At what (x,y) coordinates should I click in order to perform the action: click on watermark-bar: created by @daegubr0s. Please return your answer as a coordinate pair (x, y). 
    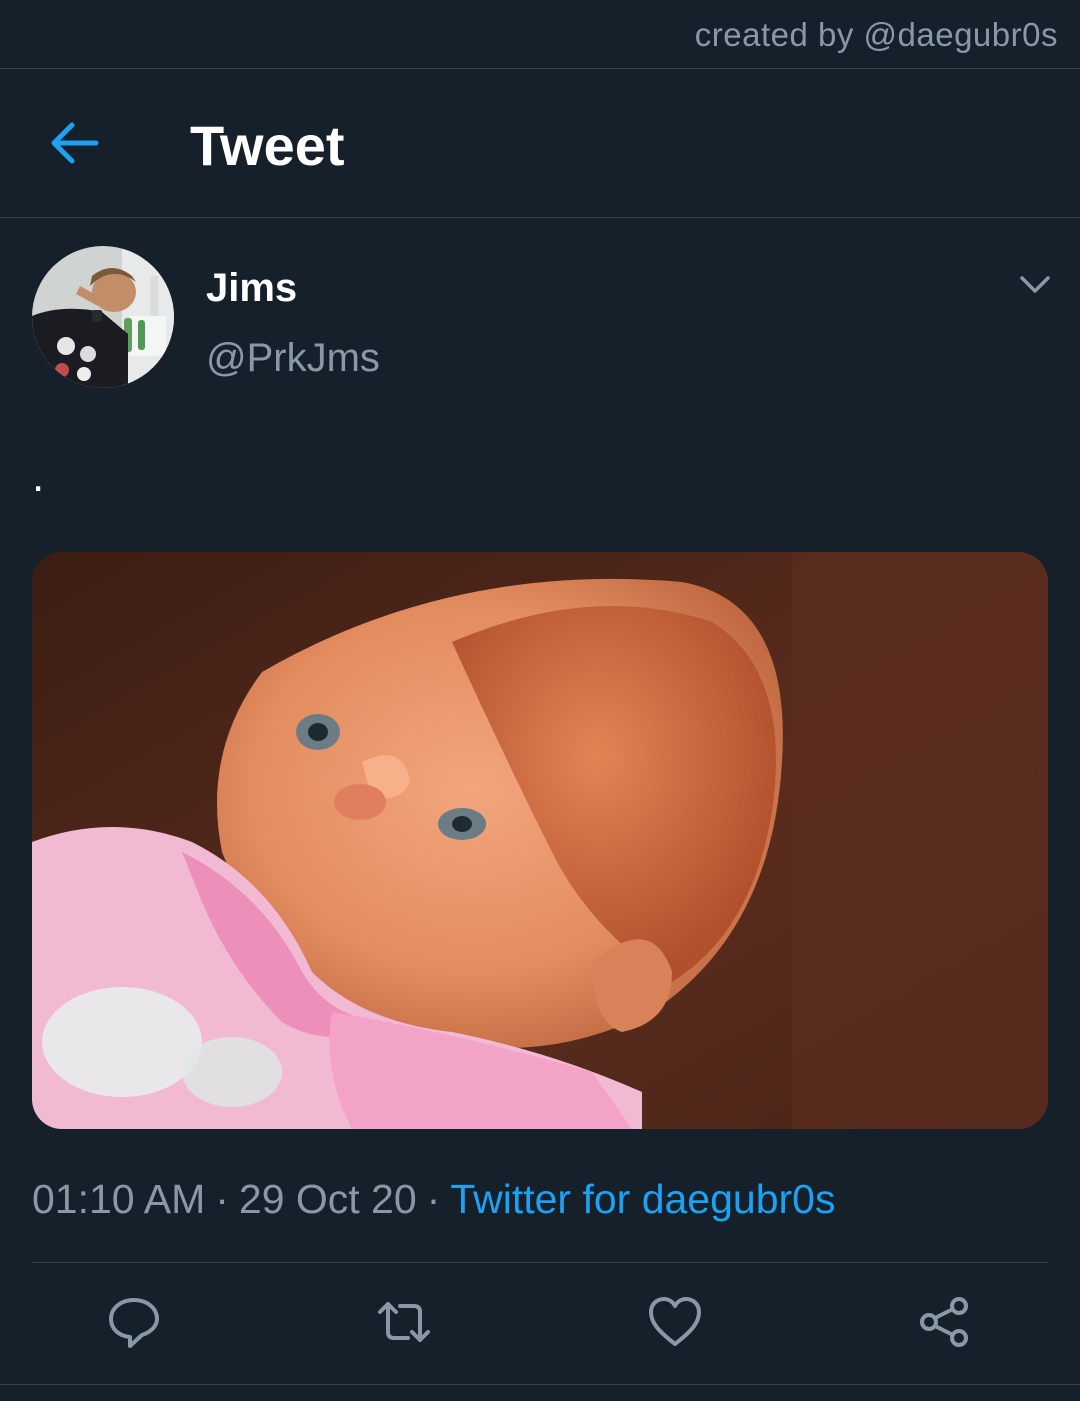
    Looking at the image, I should click on (540, 34).